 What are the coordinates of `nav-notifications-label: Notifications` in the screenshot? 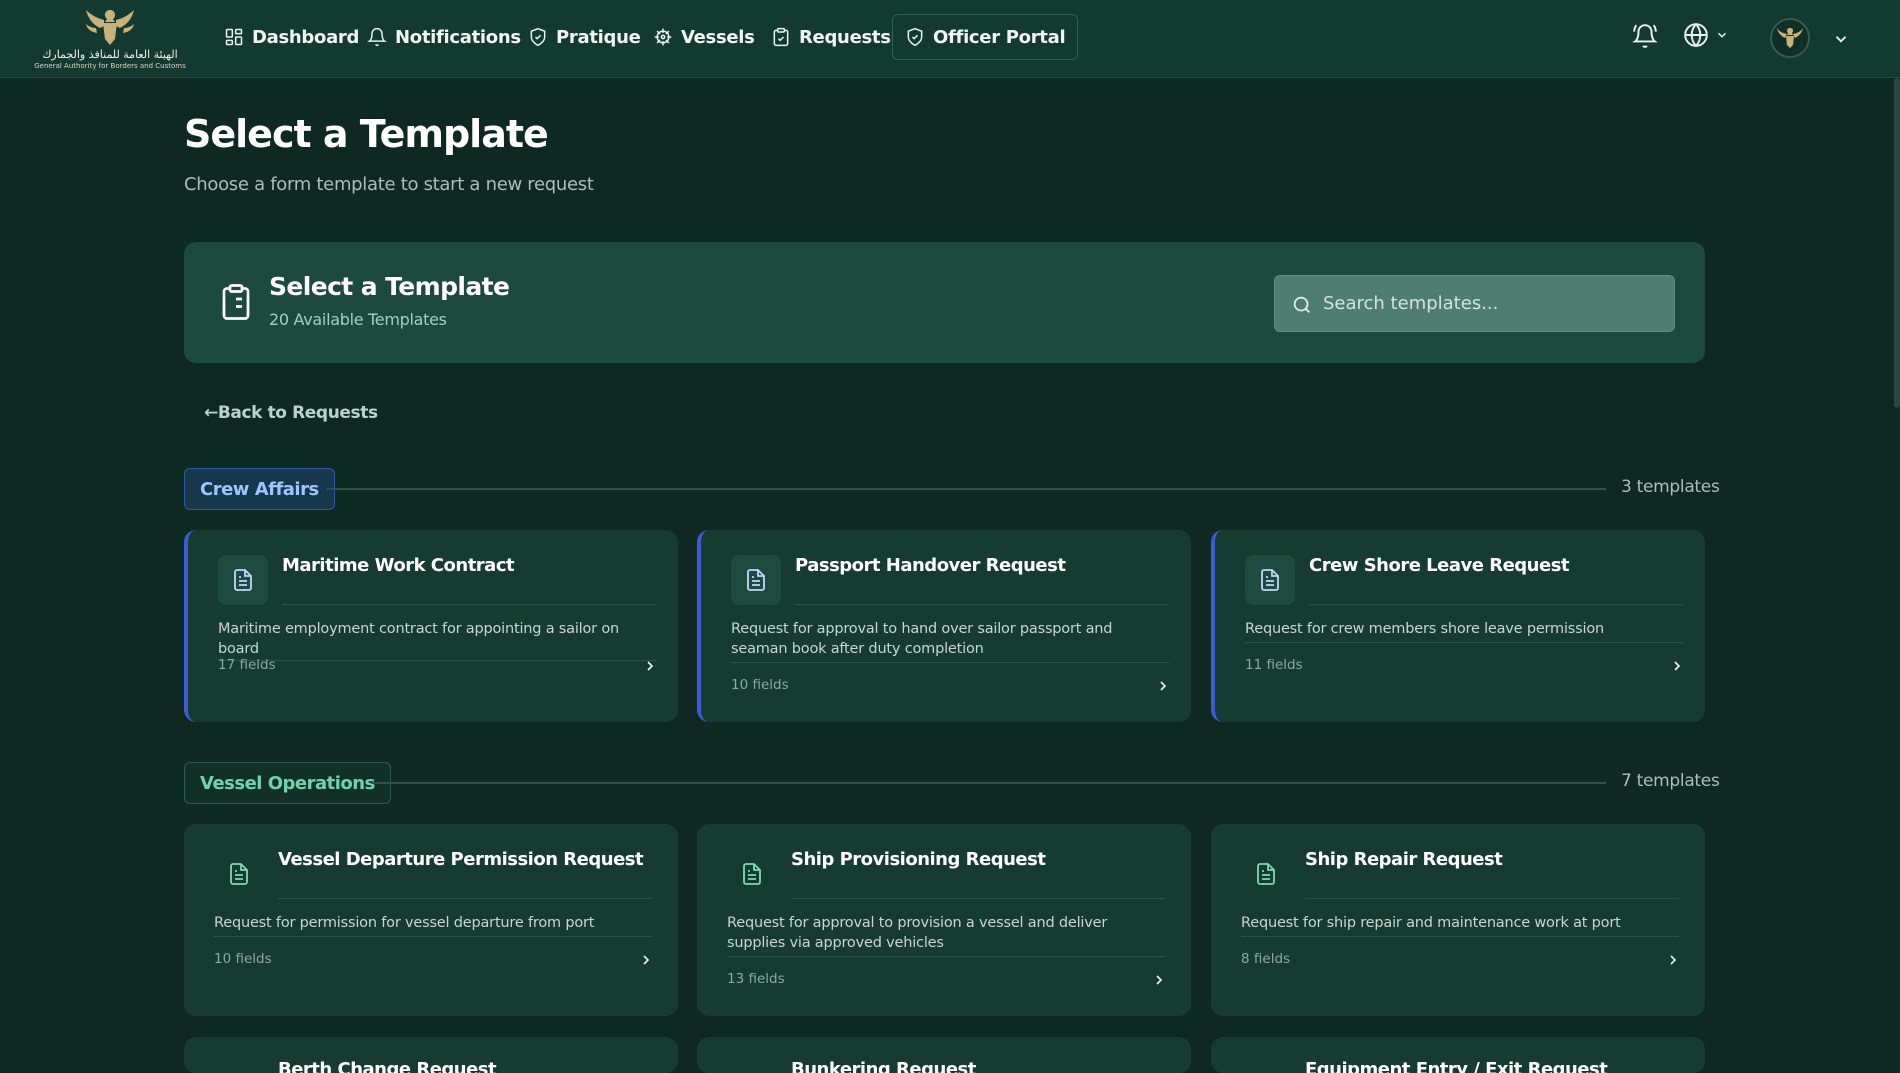 It's located at (458, 37).